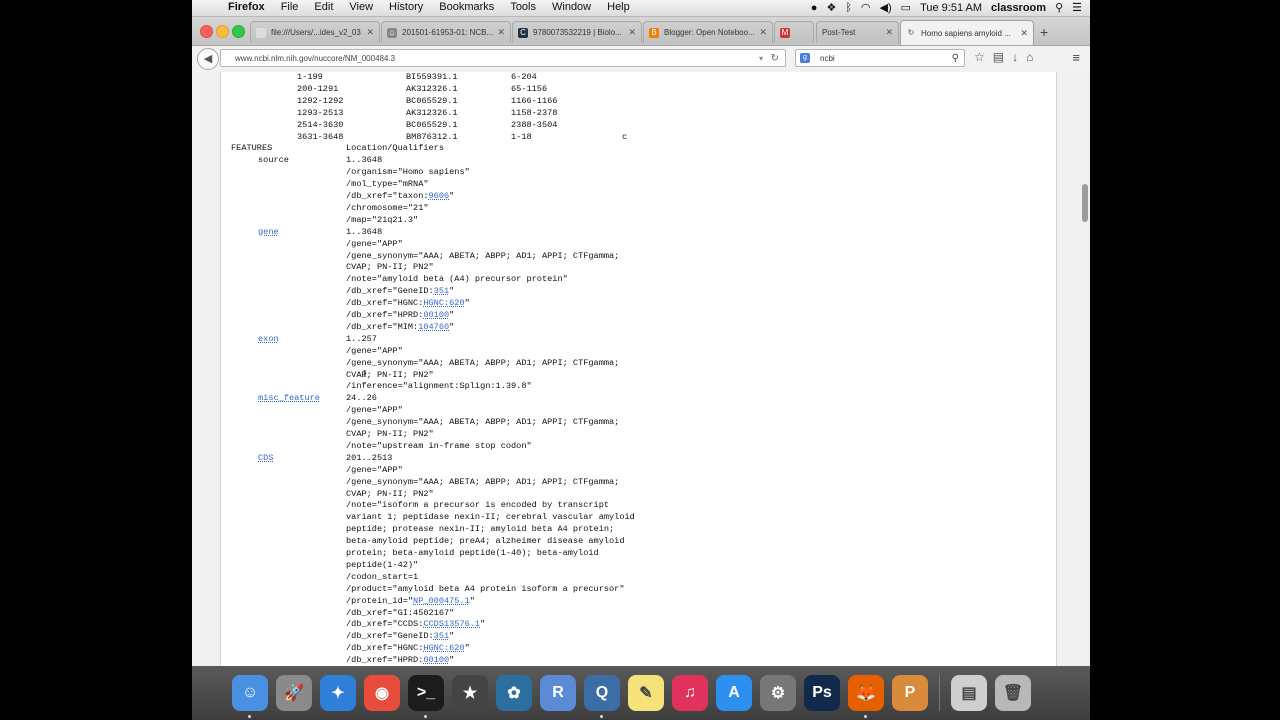 The width and height of the screenshot is (1280, 720). I want to click on terminal-icon: >_, so click(426, 696).